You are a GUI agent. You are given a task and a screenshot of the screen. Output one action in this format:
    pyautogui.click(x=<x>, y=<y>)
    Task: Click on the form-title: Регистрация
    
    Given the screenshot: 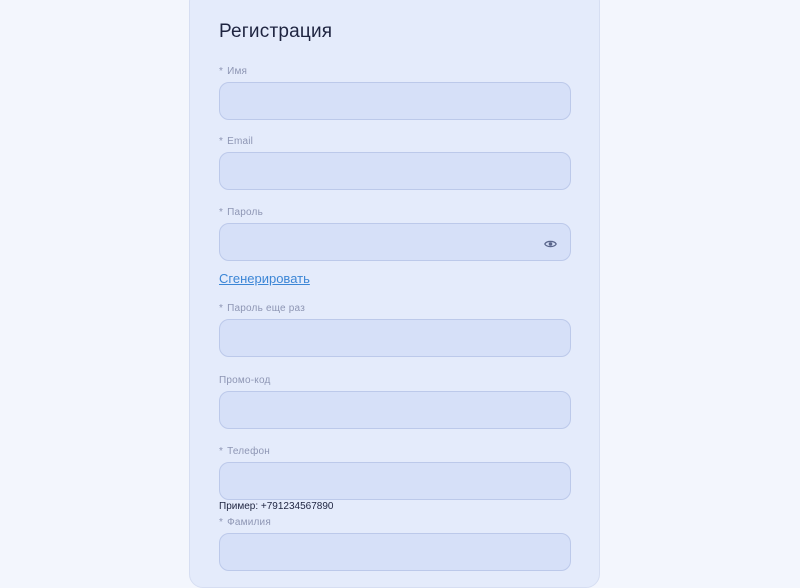 What is the action you would take?
    pyautogui.click(x=276, y=31)
    